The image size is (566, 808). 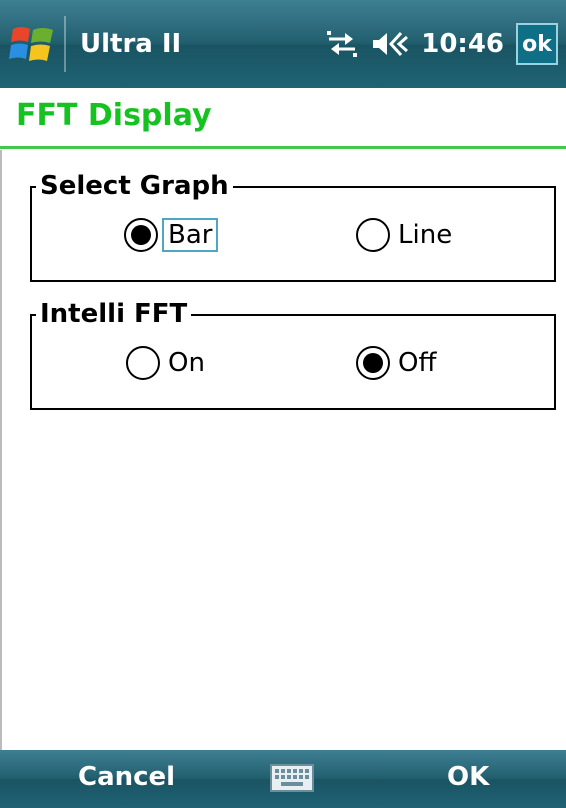 What do you see at coordinates (143, 363) in the screenshot?
I see `radio-on` at bounding box center [143, 363].